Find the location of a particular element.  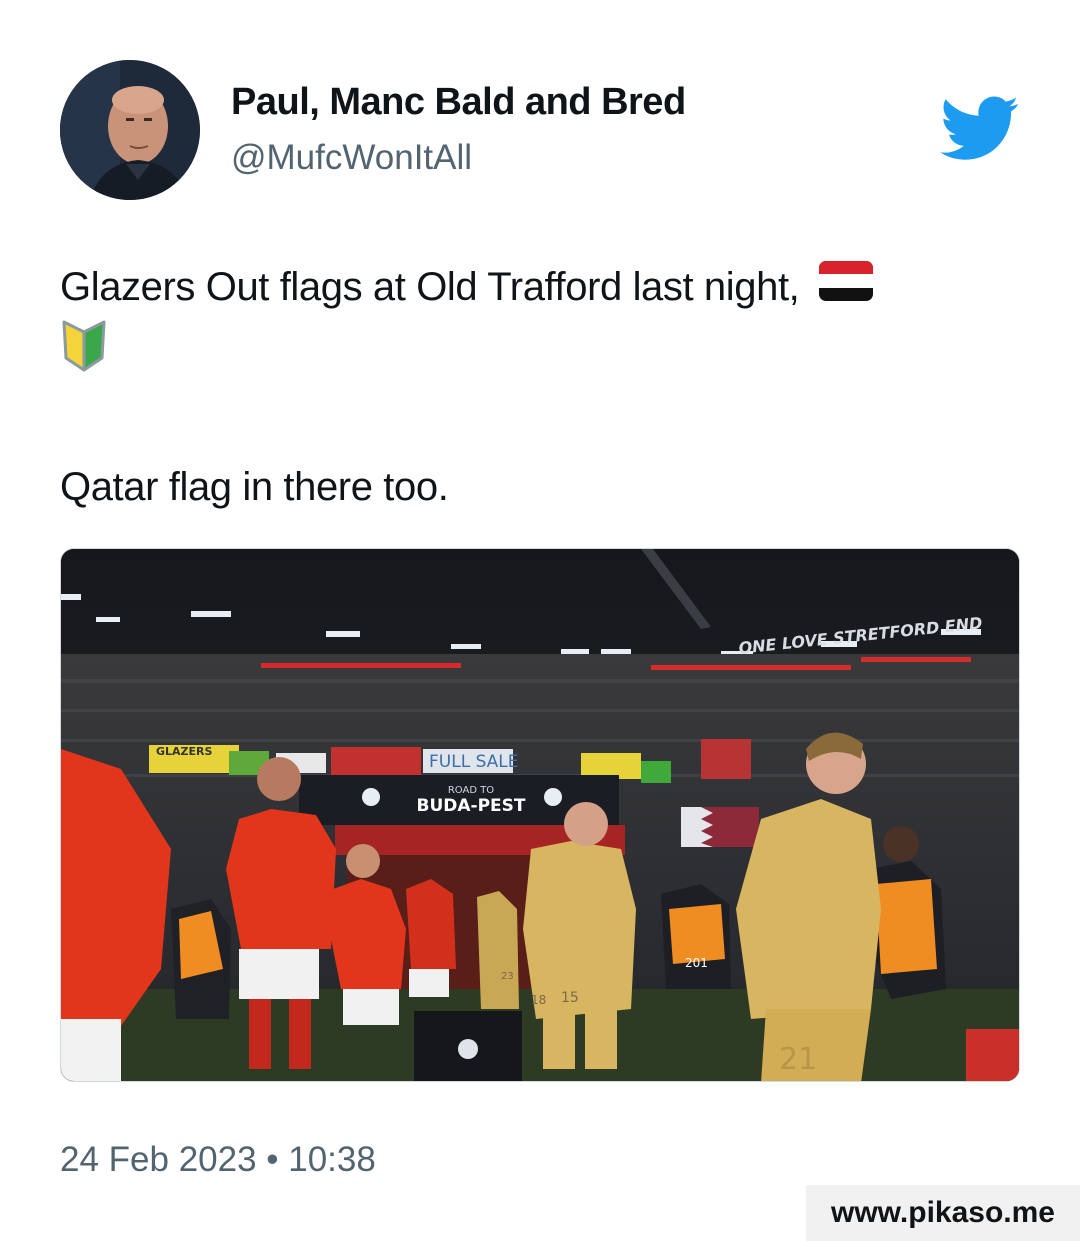

tweet-timestamp: 24 Feb 2023 • 10:38 is located at coordinates (218, 1160).